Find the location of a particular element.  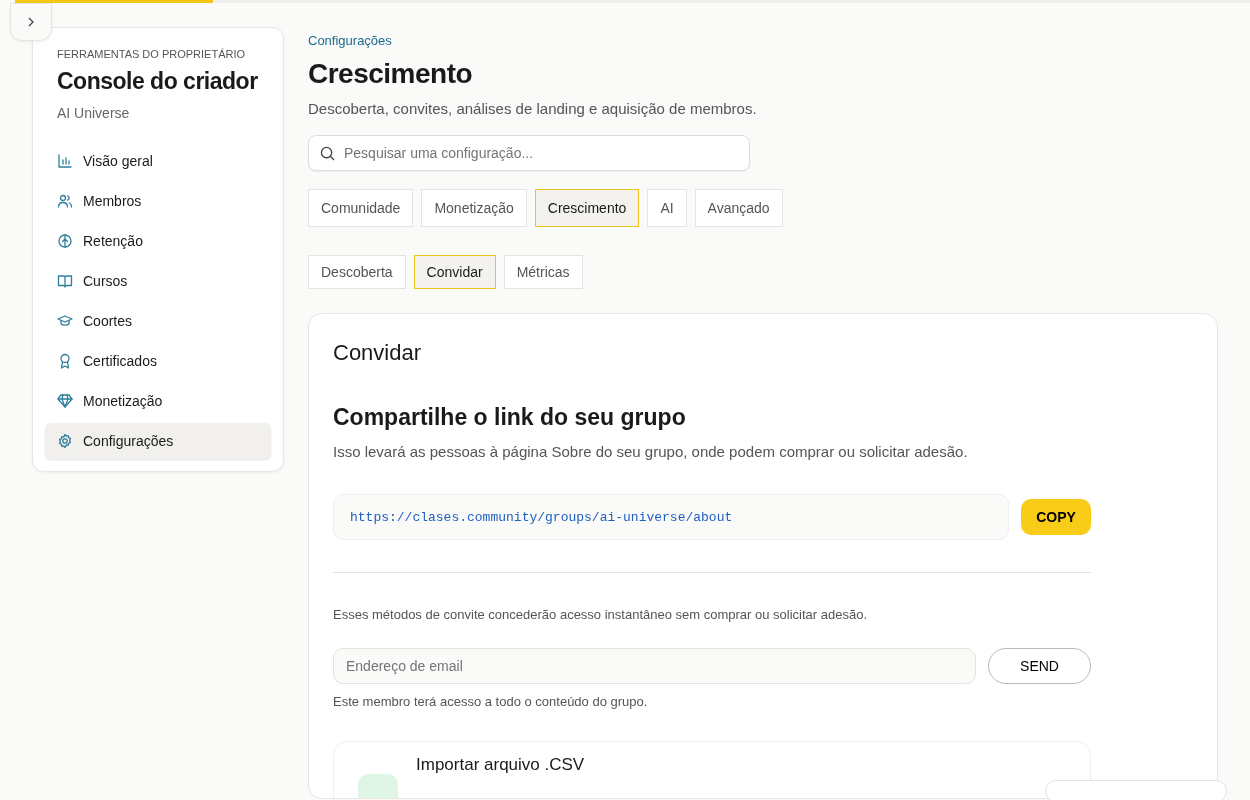

chevron-right-icon is located at coordinates (31, 22).